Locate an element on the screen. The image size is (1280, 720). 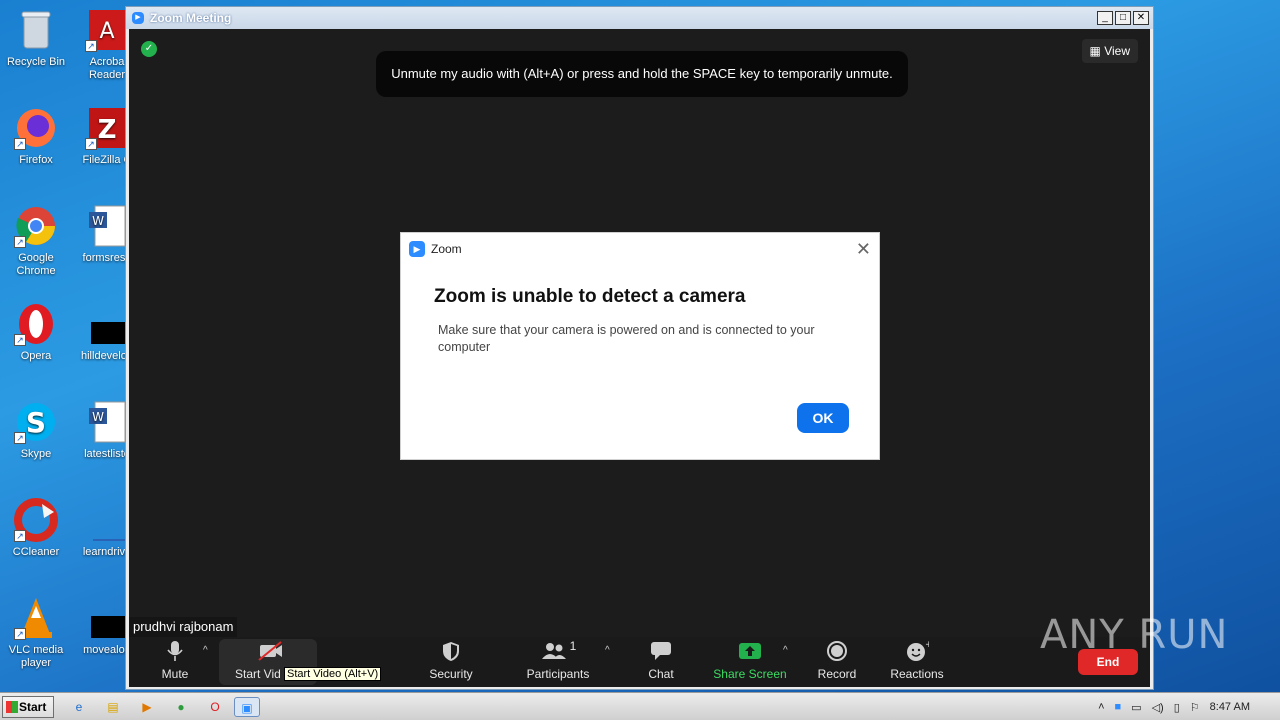
share-screen-button: Share Screen is located at coordinates (750, 662).